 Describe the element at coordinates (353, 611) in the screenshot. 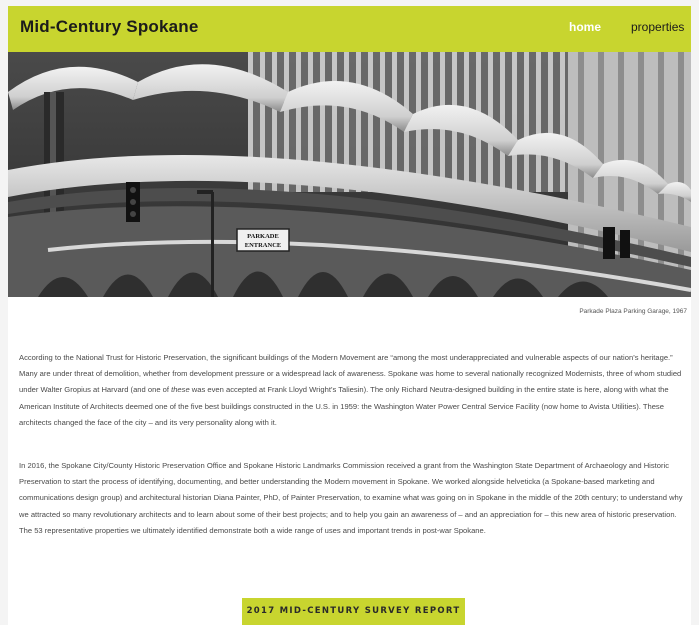

I see `survey-report-button: 2017 MID-CENTURY SURVEY REPORT` at that location.